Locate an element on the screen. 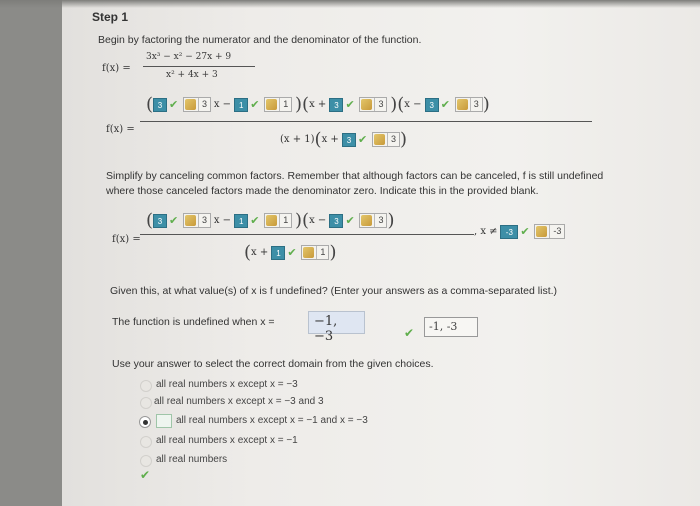 The image size is (700, 506). f-label: f(x) = is located at coordinates (116, 68).